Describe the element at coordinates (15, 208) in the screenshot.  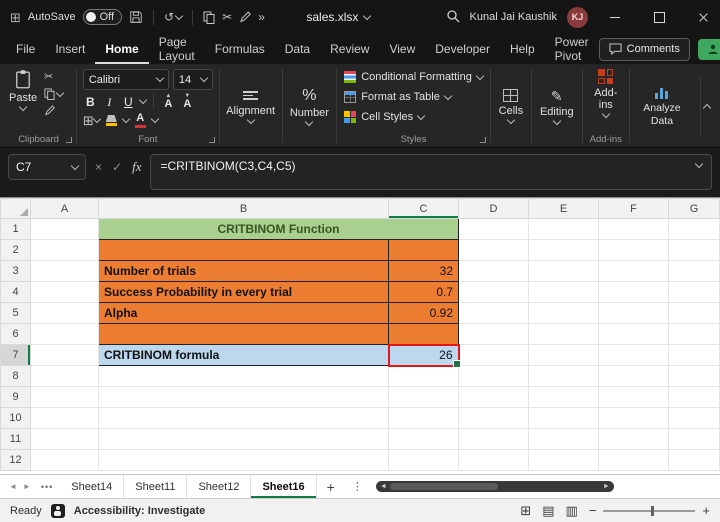
I see `select-all-corner` at that location.